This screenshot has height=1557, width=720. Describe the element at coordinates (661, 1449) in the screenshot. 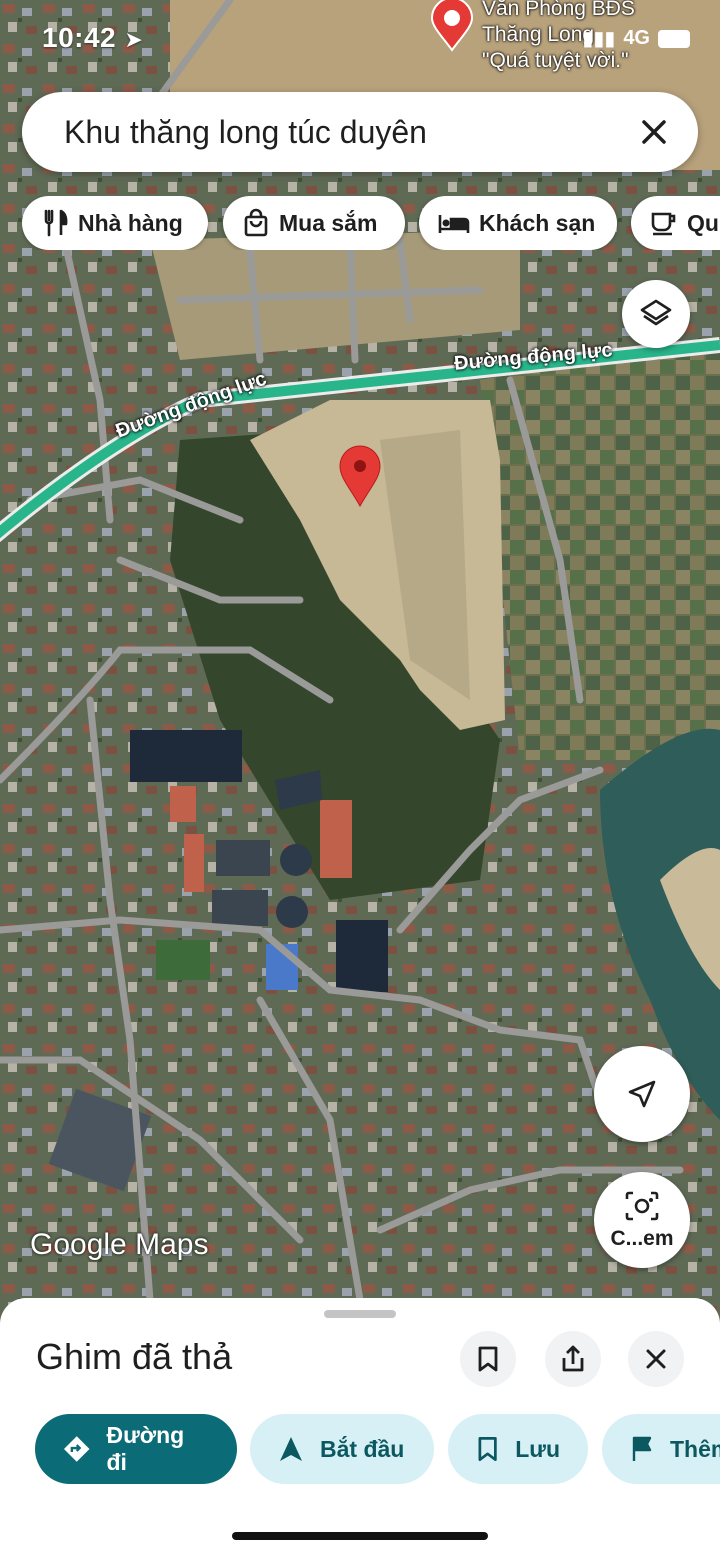

I see `more-button: Thêm` at that location.